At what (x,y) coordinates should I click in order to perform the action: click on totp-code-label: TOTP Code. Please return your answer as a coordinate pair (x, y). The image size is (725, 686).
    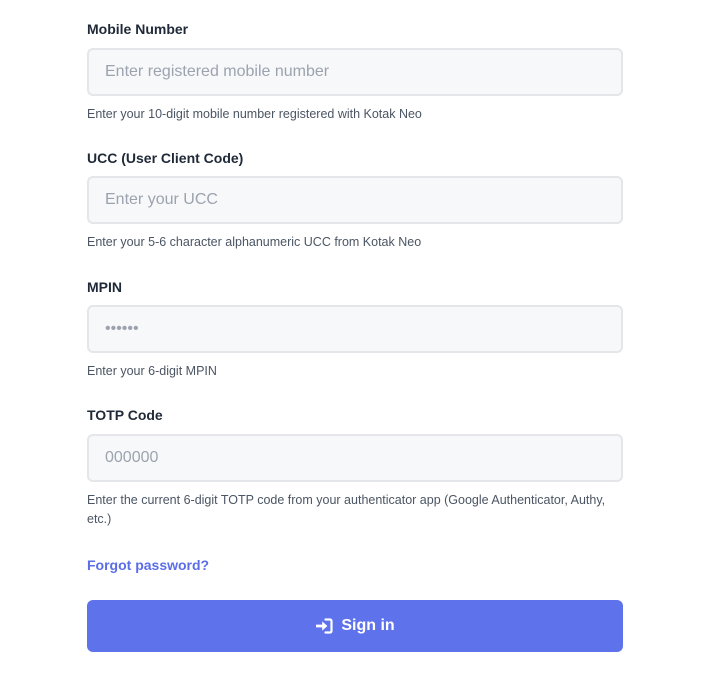
    Looking at the image, I should click on (125, 415).